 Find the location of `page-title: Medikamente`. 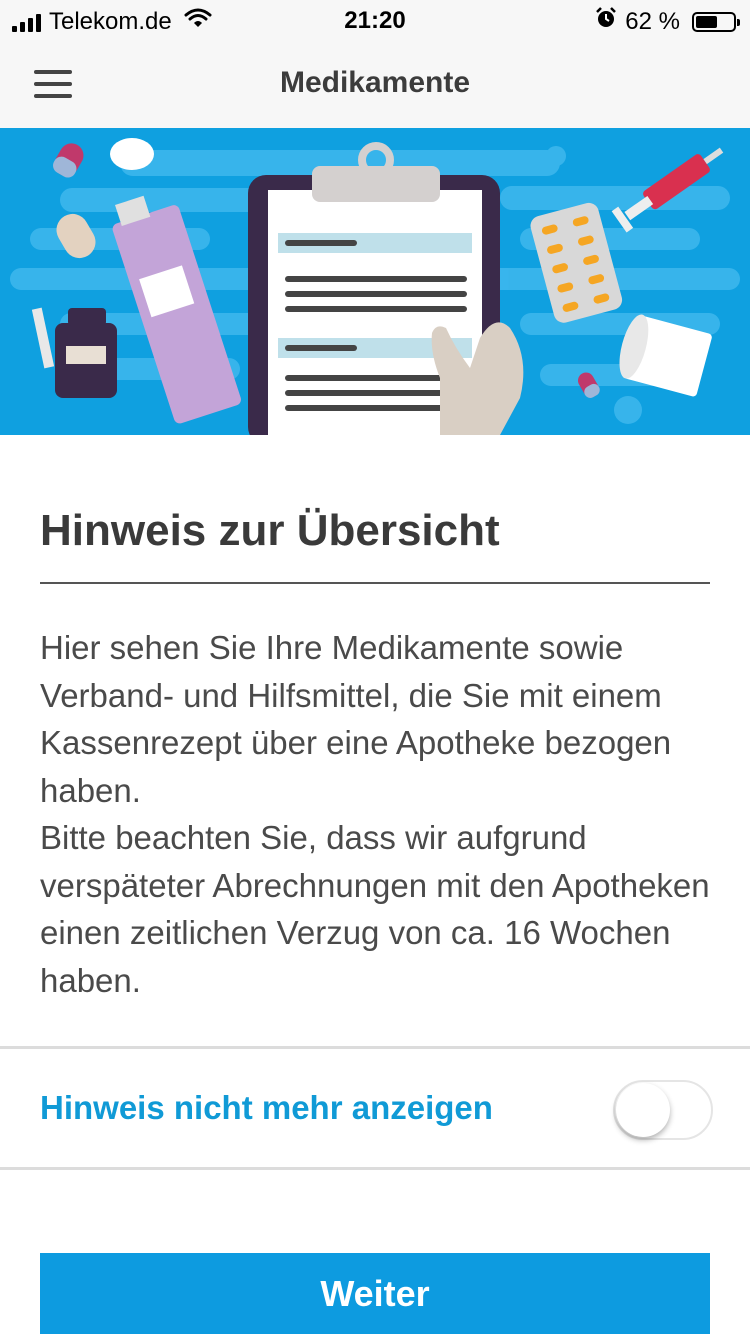

page-title: Medikamente is located at coordinates (375, 82).